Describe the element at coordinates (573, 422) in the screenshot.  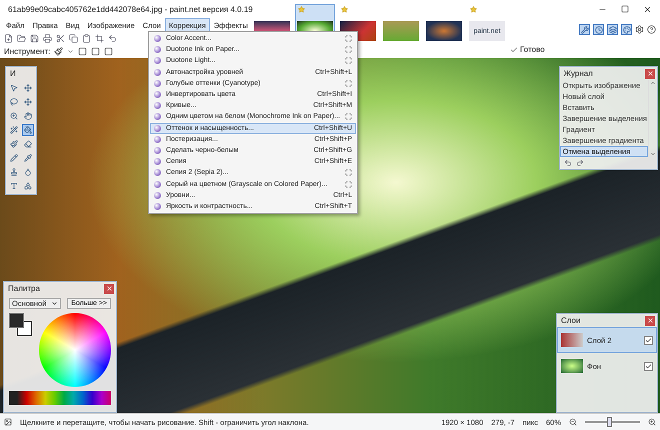
I see `zoom-out-icon` at that location.